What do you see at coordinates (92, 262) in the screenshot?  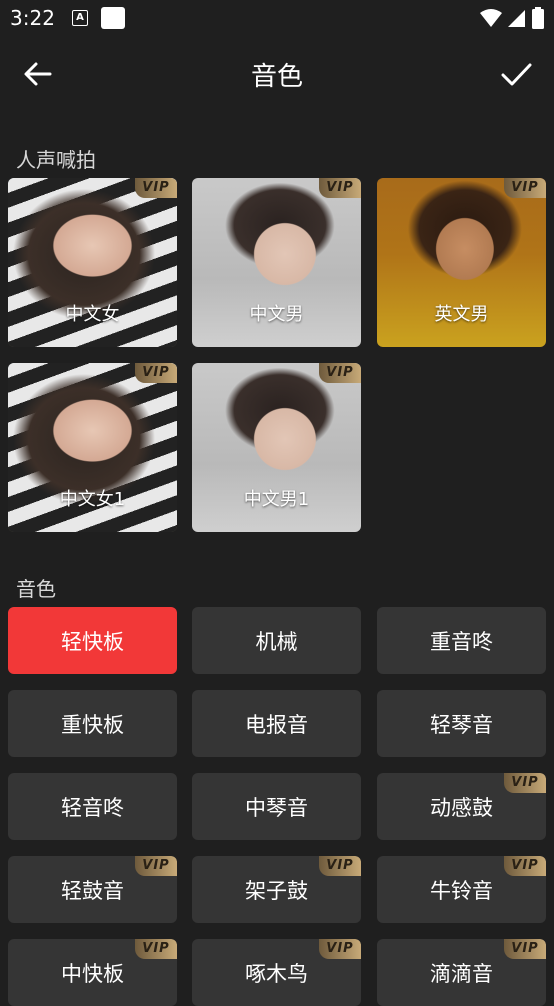 I see `voice-card: VIP 中文女` at bounding box center [92, 262].